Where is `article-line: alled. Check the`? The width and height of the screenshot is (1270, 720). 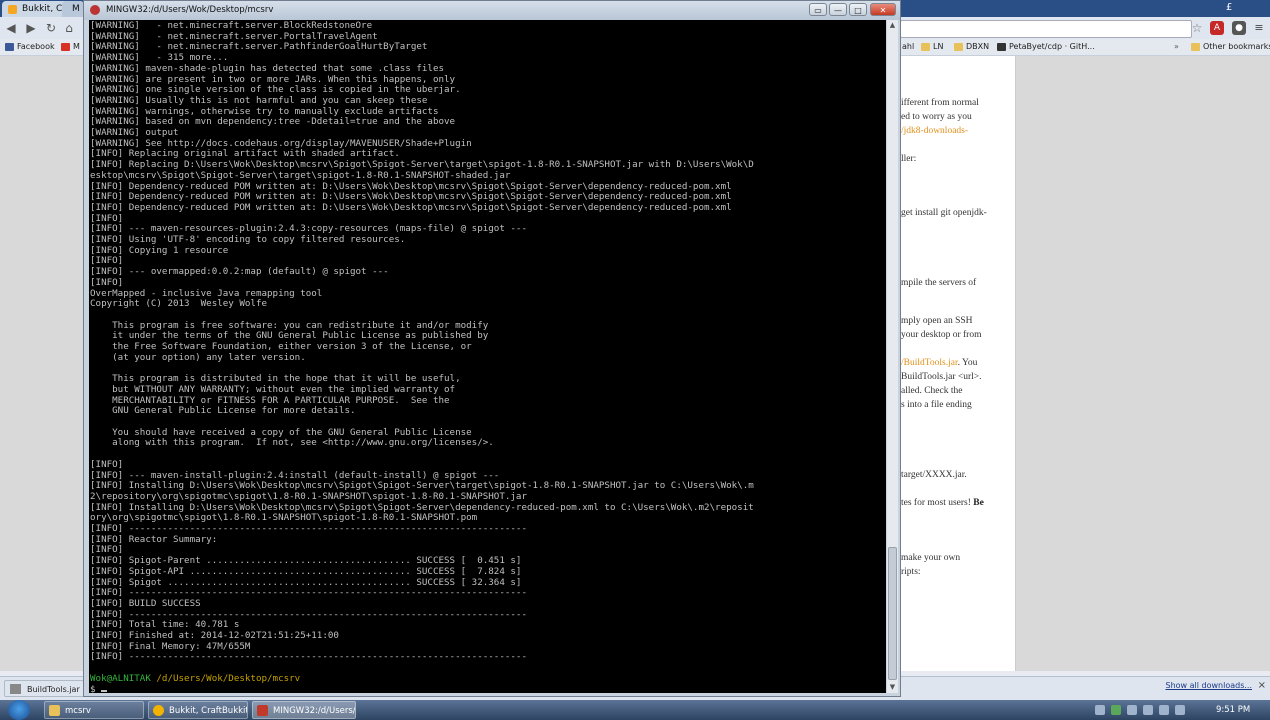
article-line: alled. Check the is located at coordinates (931, 391).